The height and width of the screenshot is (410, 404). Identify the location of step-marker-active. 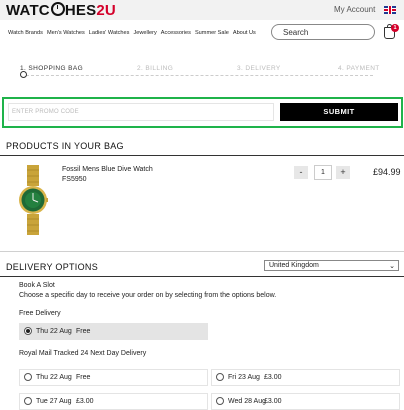
(23, 74).